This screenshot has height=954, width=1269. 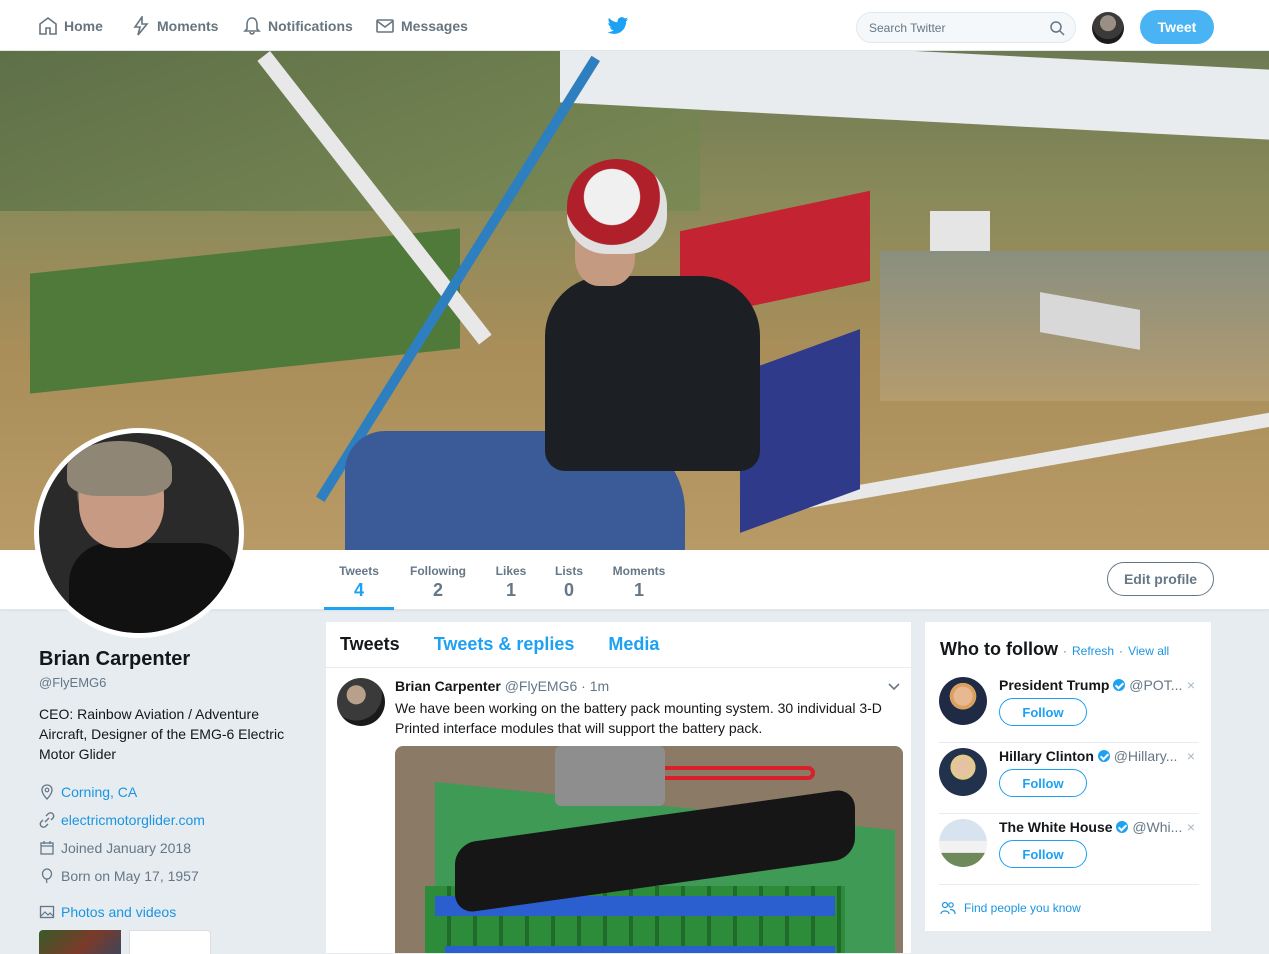 What do you see at coordinates (83, 25) in the screenshot?
I see `nav-home-label: Home` at bounding box center [83, 25].